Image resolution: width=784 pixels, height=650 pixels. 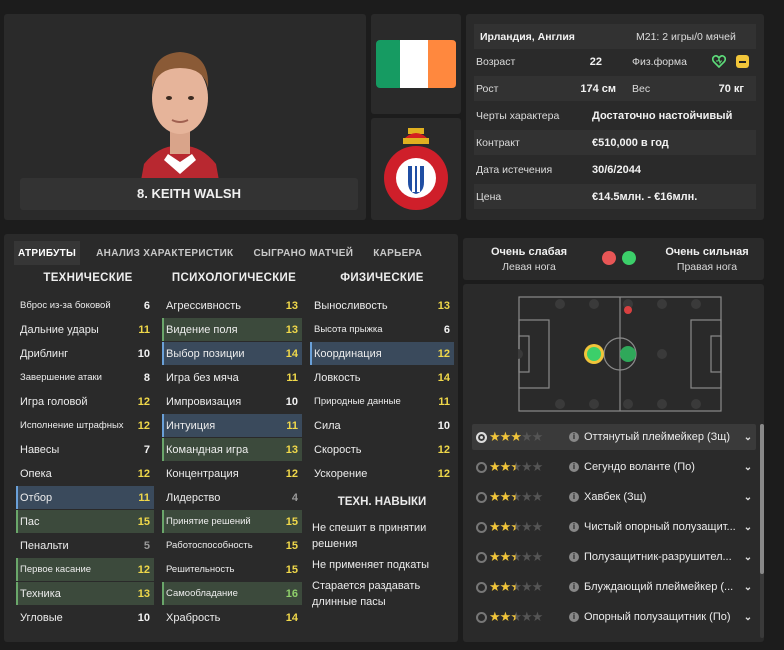 I want to click on attribute-row: Лидерство 4, so click(x=232, y=497).